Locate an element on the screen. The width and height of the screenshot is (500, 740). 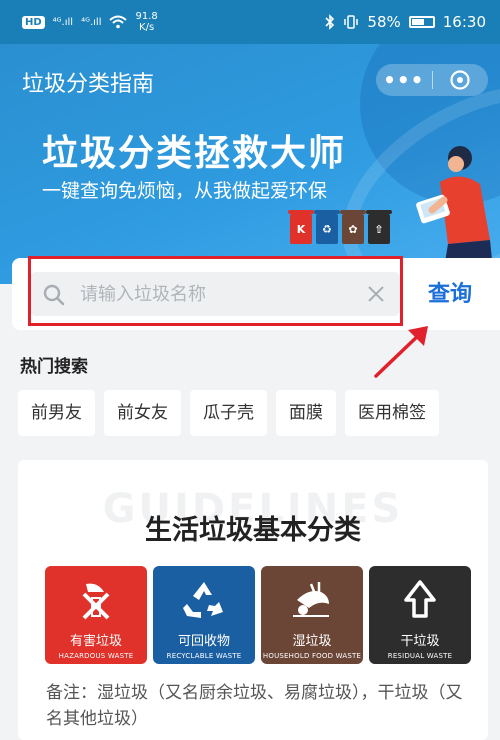
hazardous-waste-icon is located at coordinates (96, 601).